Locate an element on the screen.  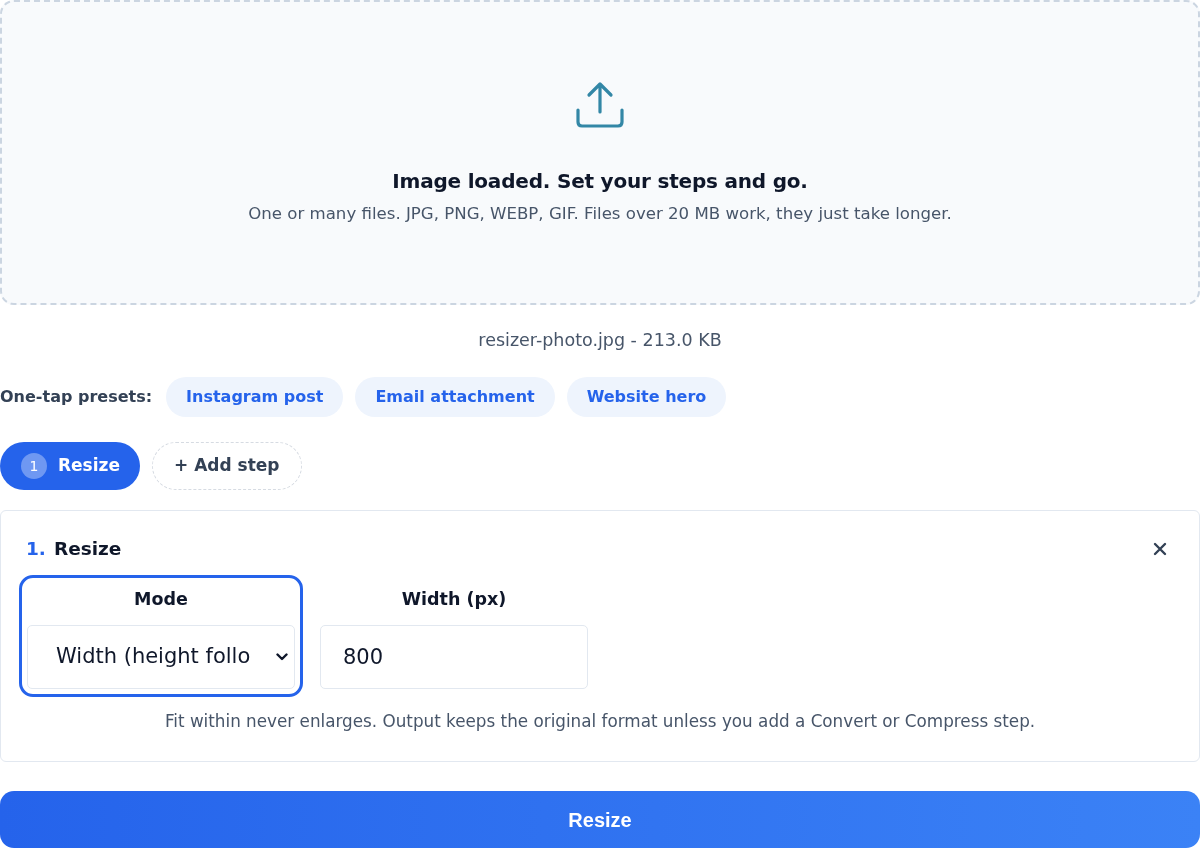
file-info: resizer-photo.jpg - 213.0 KB is located at coordinates (600, 340).